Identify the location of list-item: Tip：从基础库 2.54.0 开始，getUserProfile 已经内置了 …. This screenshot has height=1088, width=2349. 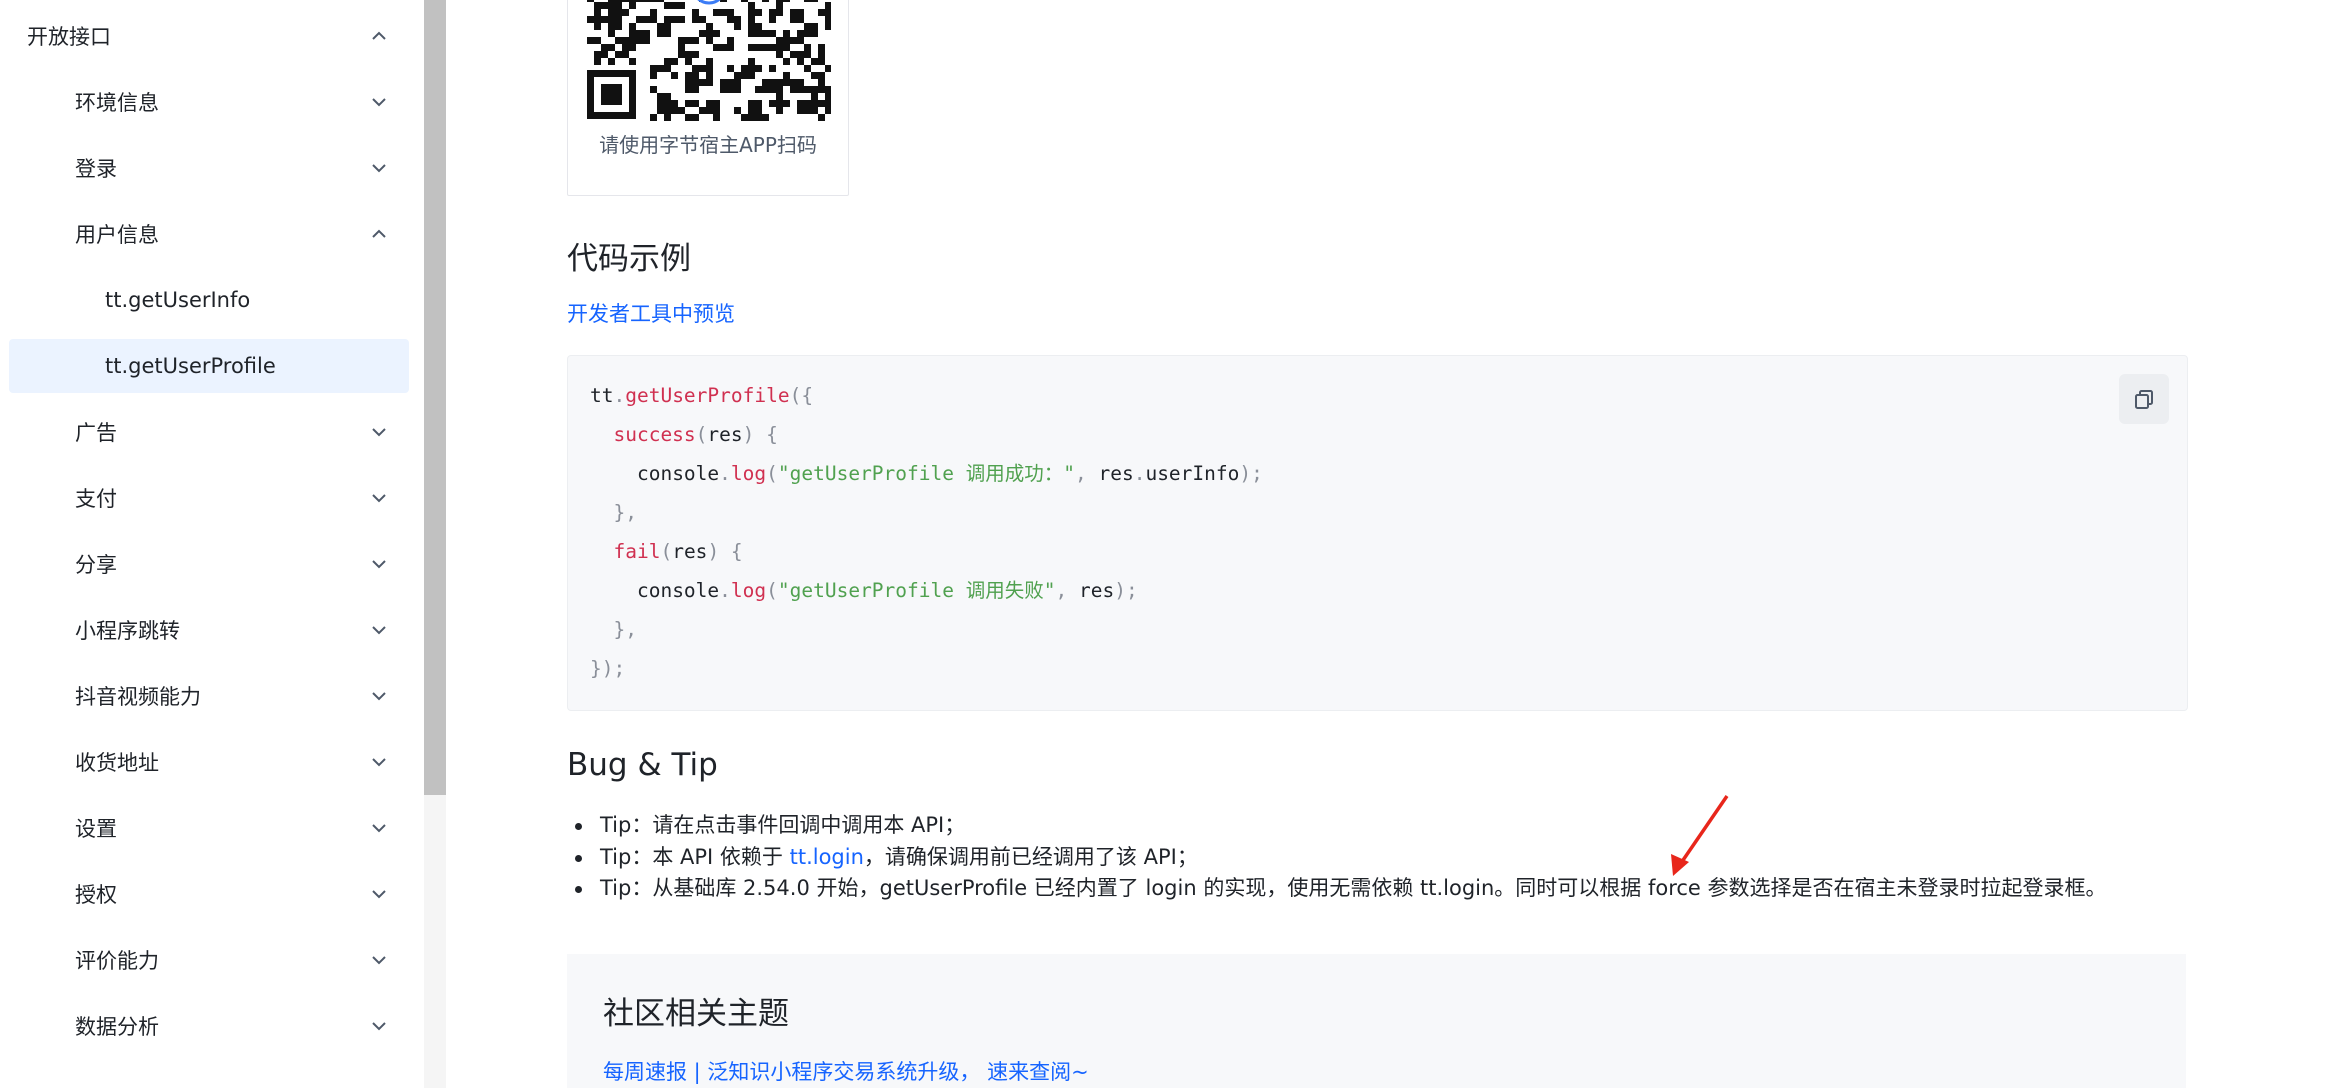
(1339, 889).